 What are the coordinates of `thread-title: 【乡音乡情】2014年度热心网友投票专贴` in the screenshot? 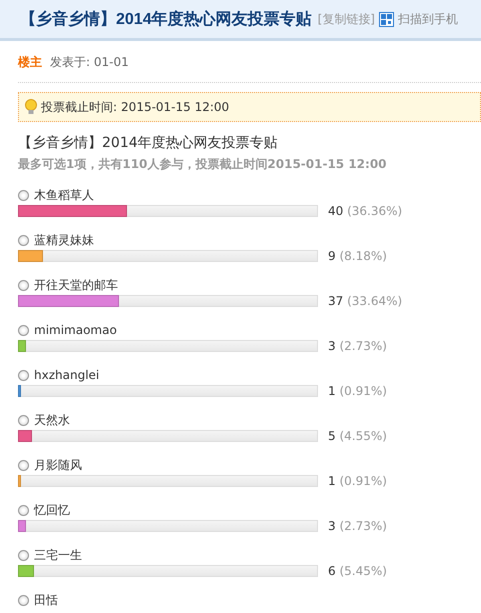 It's located at (166, 19).